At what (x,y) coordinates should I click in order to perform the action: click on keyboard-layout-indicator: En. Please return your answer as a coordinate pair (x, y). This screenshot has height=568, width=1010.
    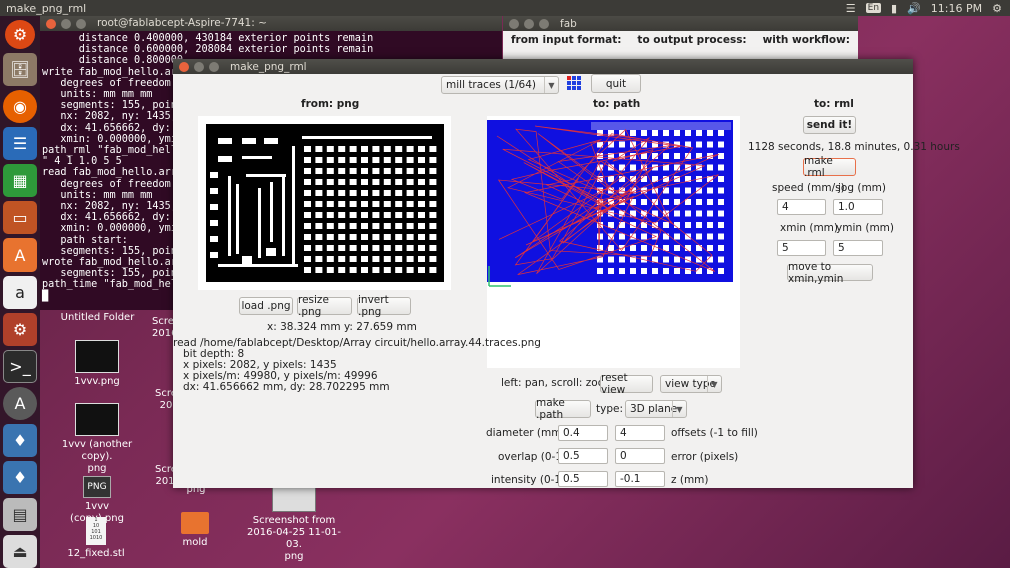
    Looking at the image, I should click on (873, 8).